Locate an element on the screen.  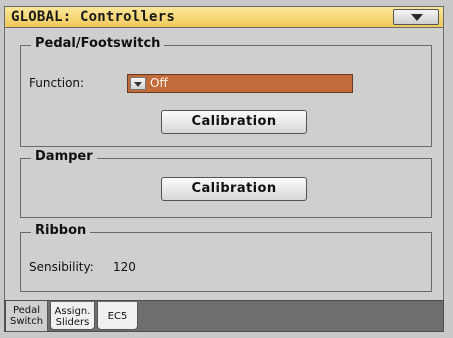
tab-label-line1: Assign. is located at coordinates (72, 311).